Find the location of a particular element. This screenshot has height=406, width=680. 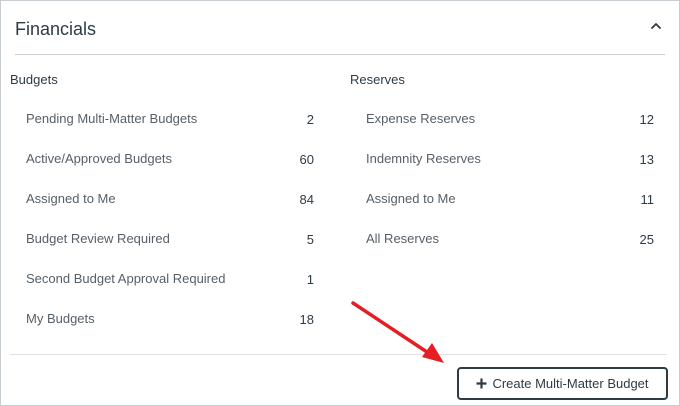

create-button-label: Create Multi-Matter Budget is located at coordinates (570, 383).